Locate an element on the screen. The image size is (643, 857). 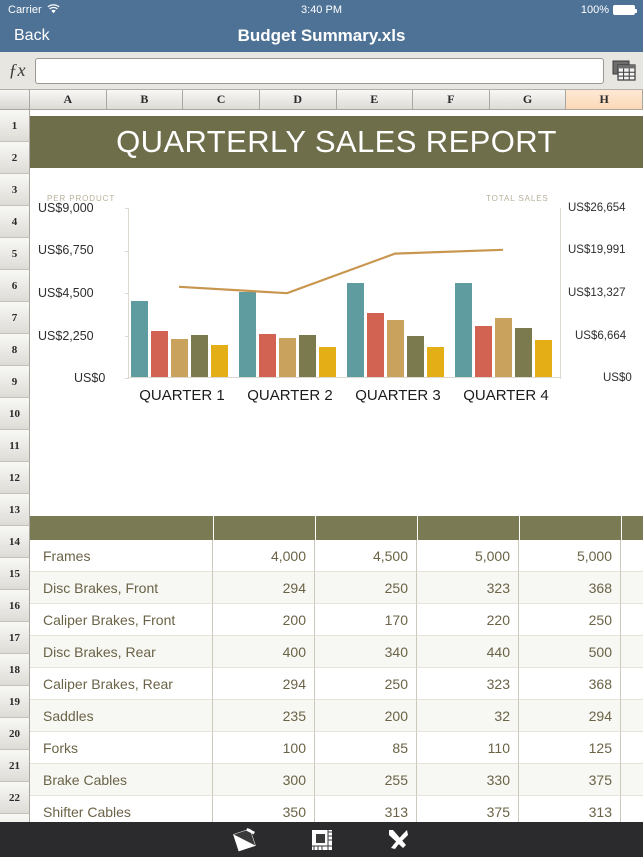
y2-axis-tick-0: US$26,654 is located at coordinates (597, 208).